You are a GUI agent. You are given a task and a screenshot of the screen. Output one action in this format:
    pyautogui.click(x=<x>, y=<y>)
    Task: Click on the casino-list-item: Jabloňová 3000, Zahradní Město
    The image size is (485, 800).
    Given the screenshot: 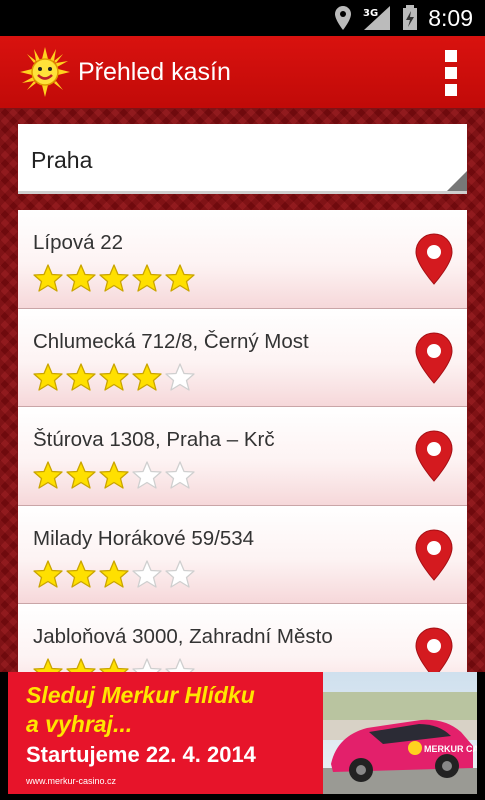 What is the action you would take?
    pyautogui.click(x=242, y=638)
    